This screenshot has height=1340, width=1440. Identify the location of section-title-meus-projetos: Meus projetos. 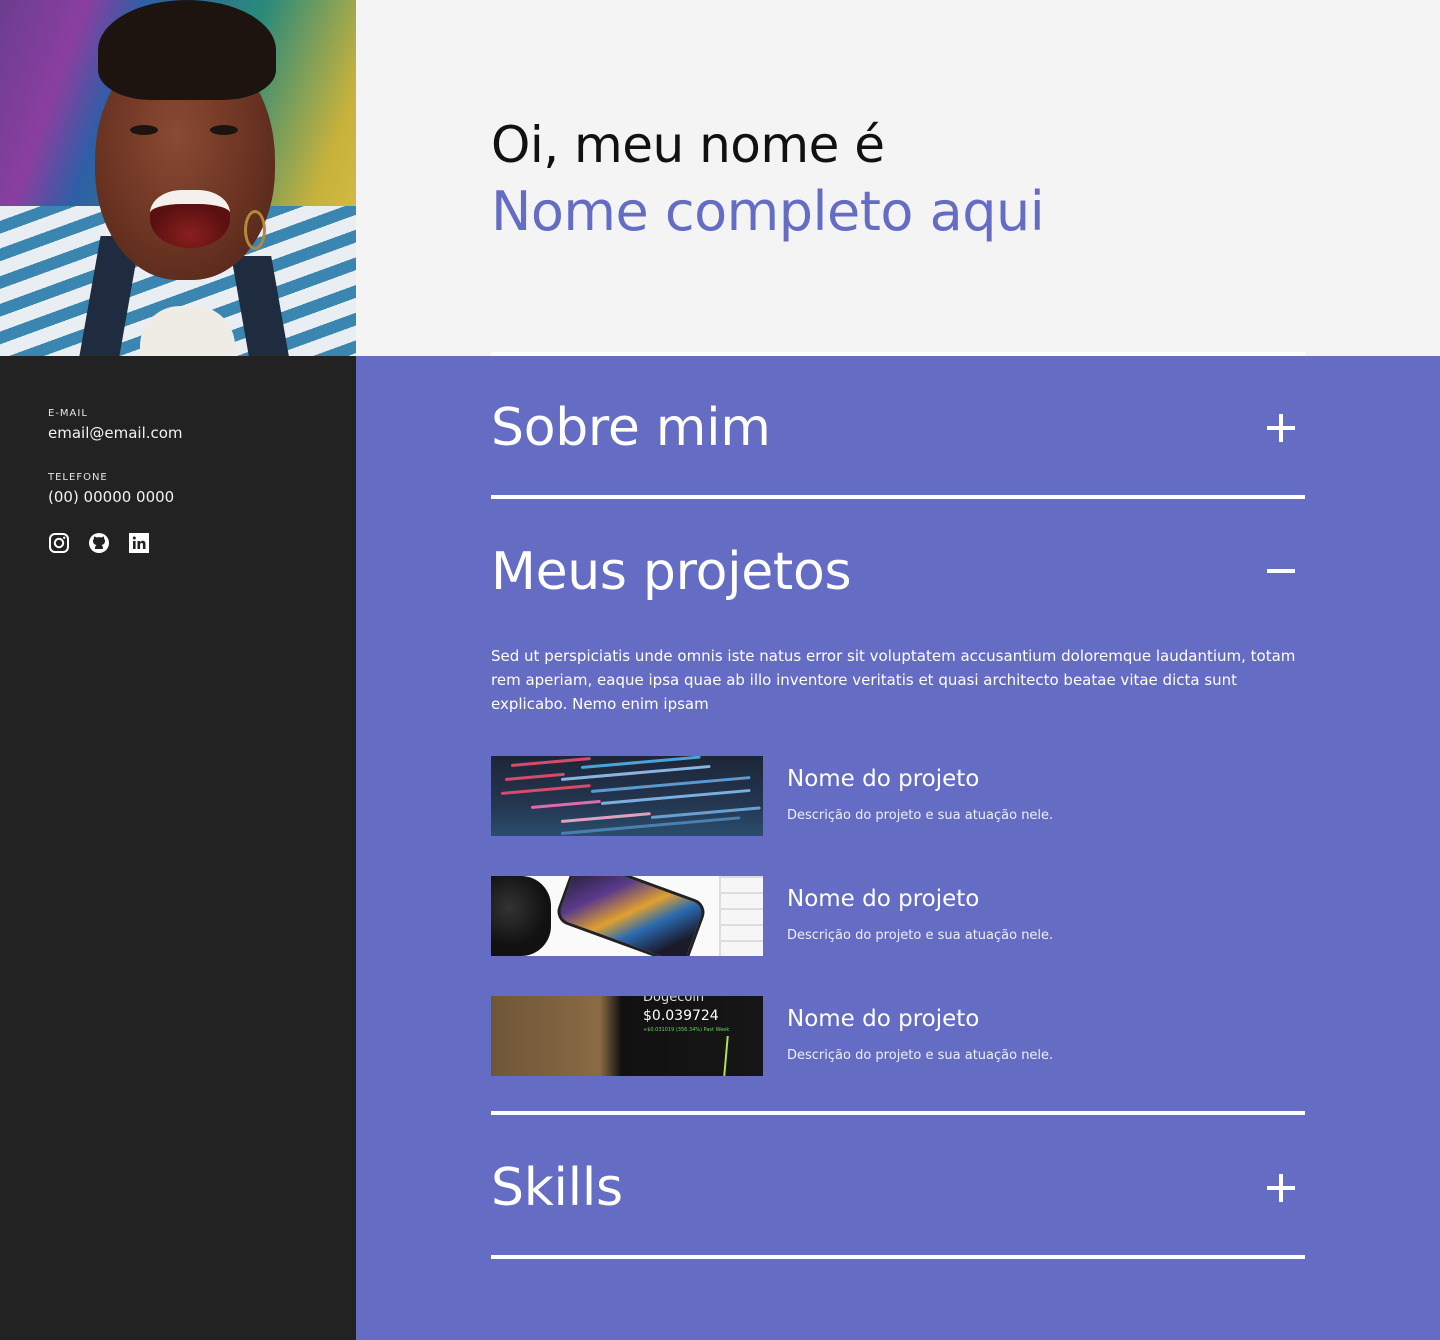
(671, 572).